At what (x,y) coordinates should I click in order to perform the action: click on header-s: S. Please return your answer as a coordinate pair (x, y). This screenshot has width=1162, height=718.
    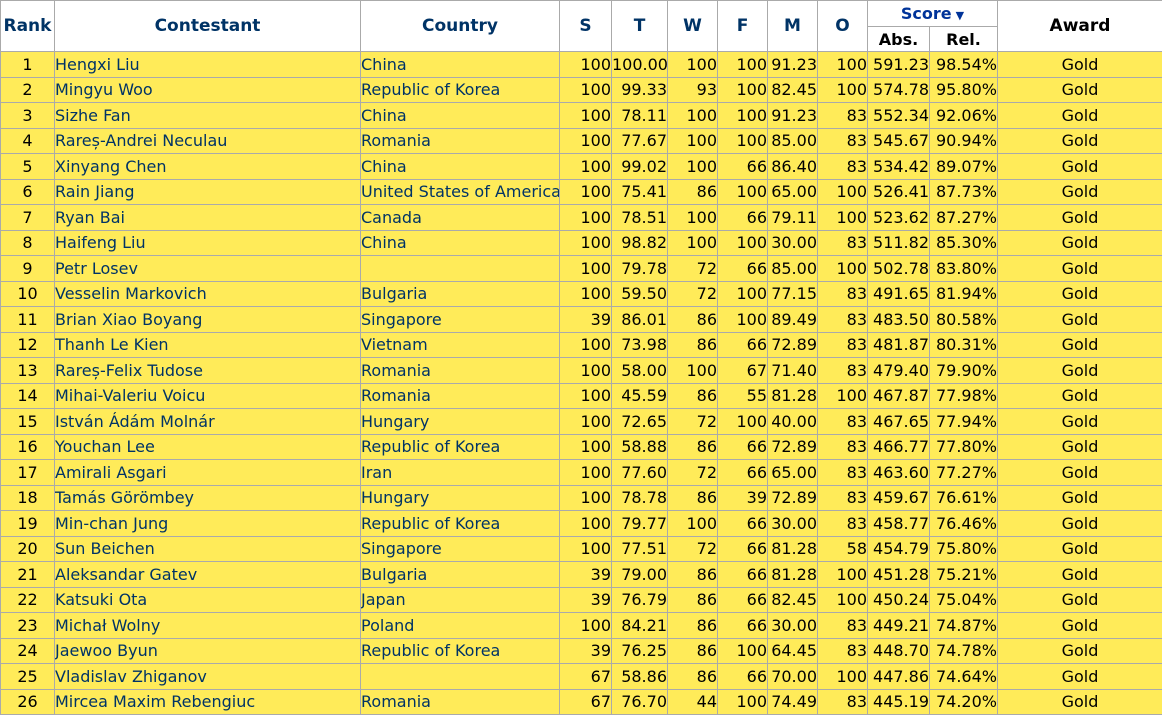
    Looking at the image, I should click on (585, 26).